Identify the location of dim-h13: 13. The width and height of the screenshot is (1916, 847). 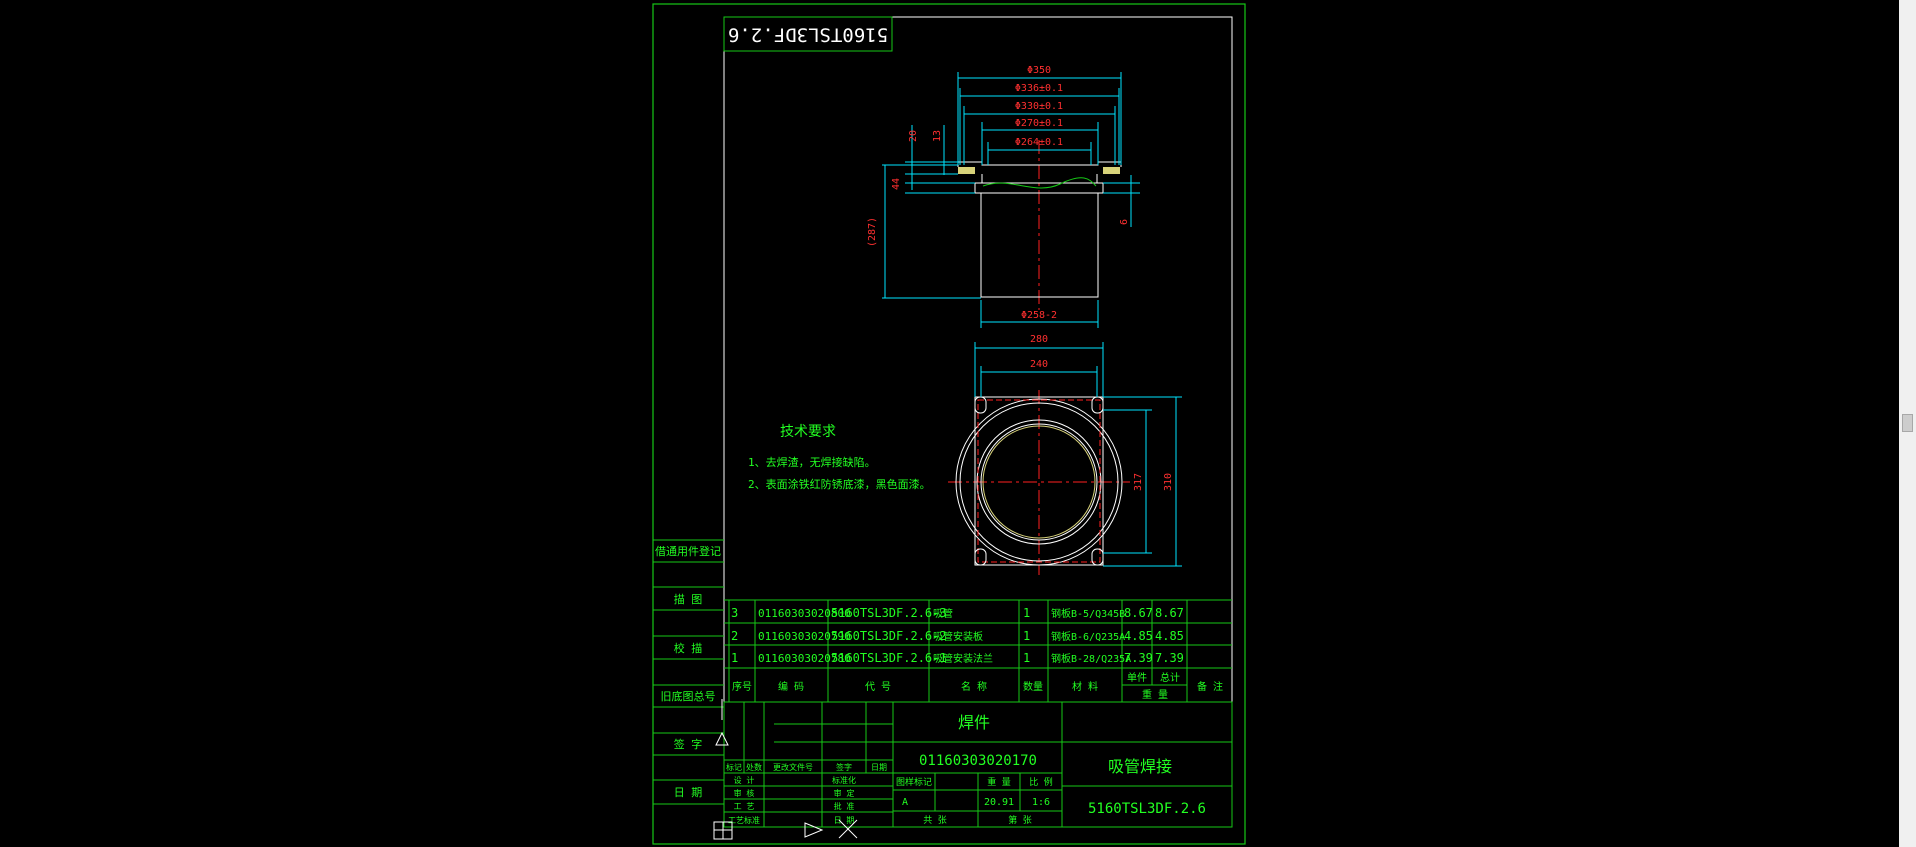
(937, 136).